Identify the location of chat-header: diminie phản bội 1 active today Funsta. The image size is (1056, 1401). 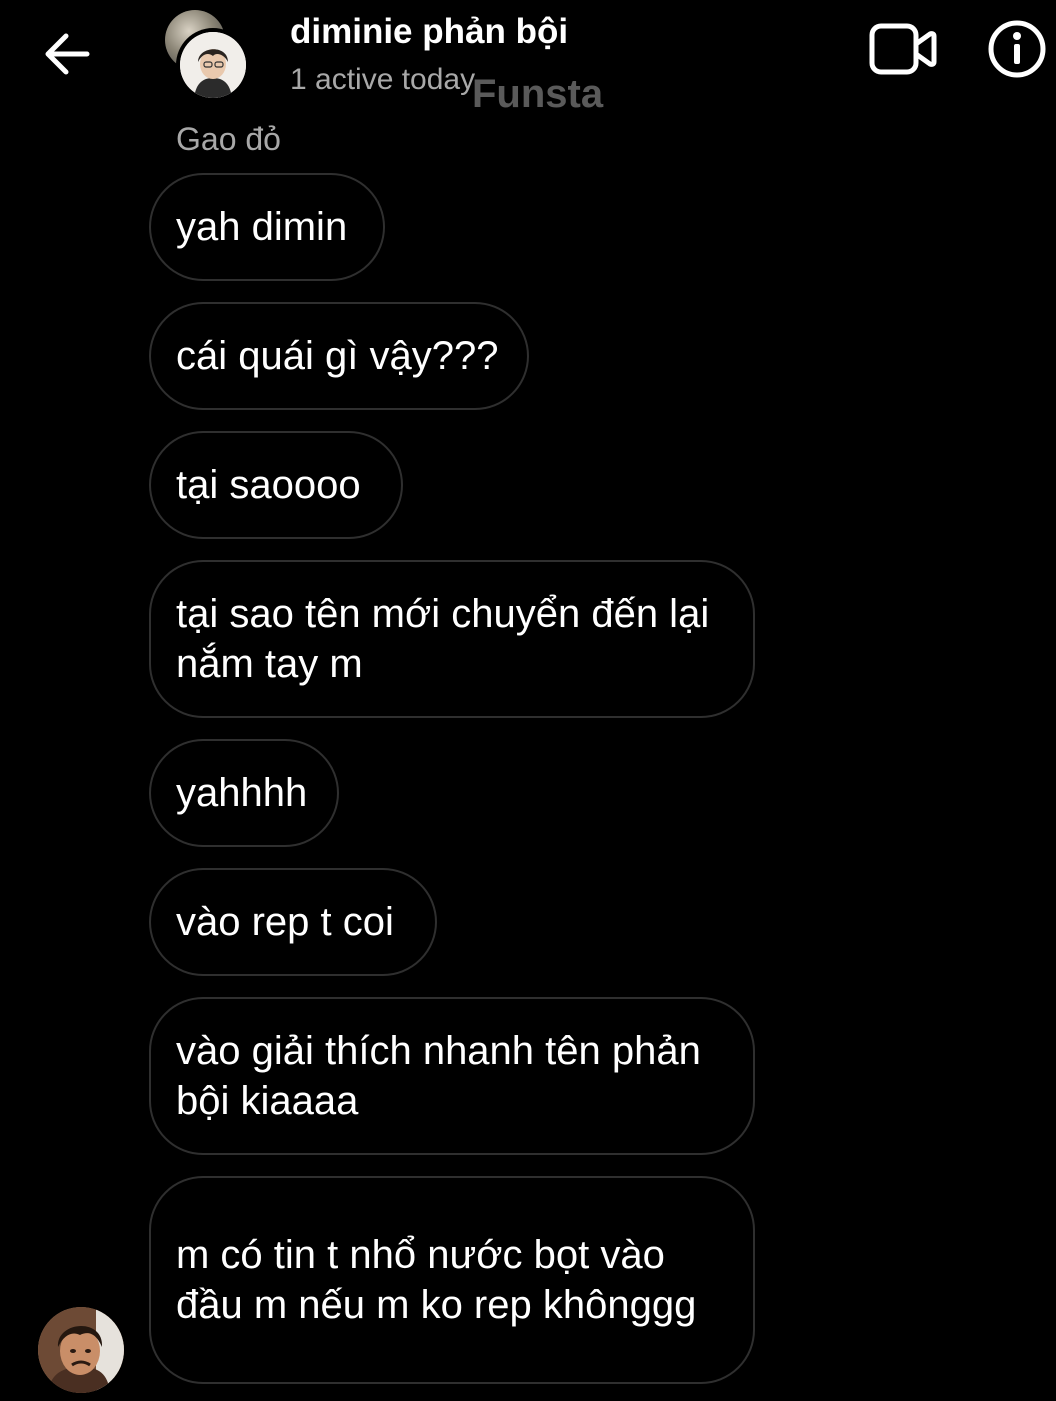
(528, 60).